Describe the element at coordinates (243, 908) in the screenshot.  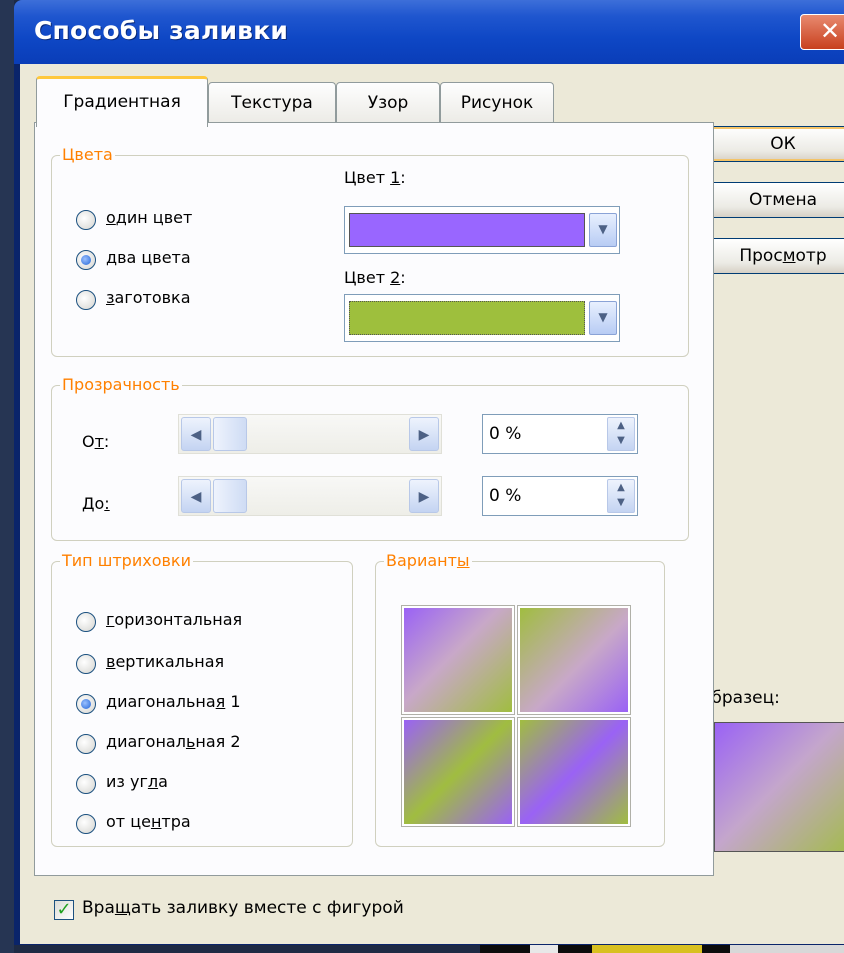
I see `rotate-fill-label: Вращать заливку вместе с фигурой` at that location.